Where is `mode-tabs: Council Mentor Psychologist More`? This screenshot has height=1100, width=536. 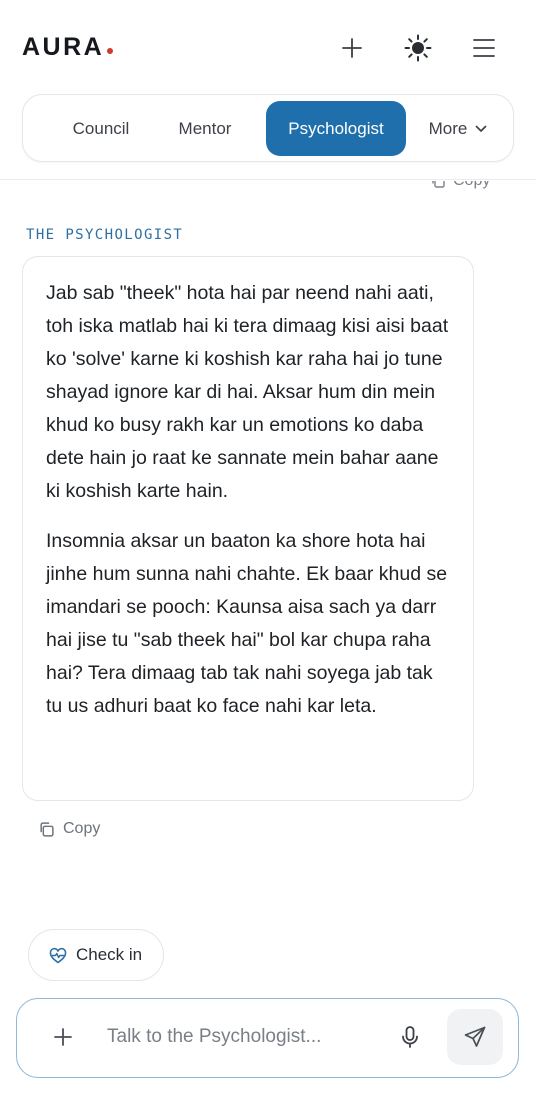 mode-tabs: Council Mentor Psychologist More is located at coordinates (268, 128).